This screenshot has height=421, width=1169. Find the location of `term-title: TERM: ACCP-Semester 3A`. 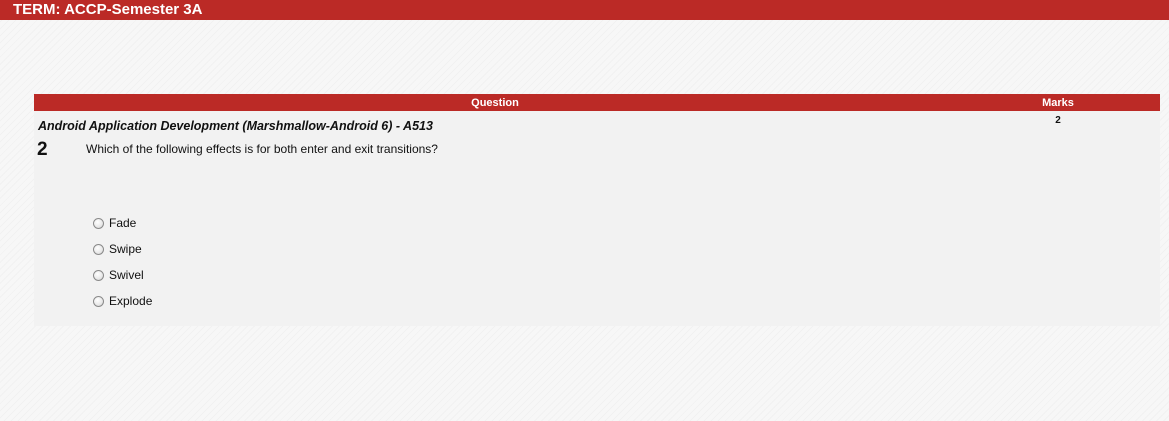

term-title: TERM: ACCP-Semester 3A is located at coordinates (108, 9).